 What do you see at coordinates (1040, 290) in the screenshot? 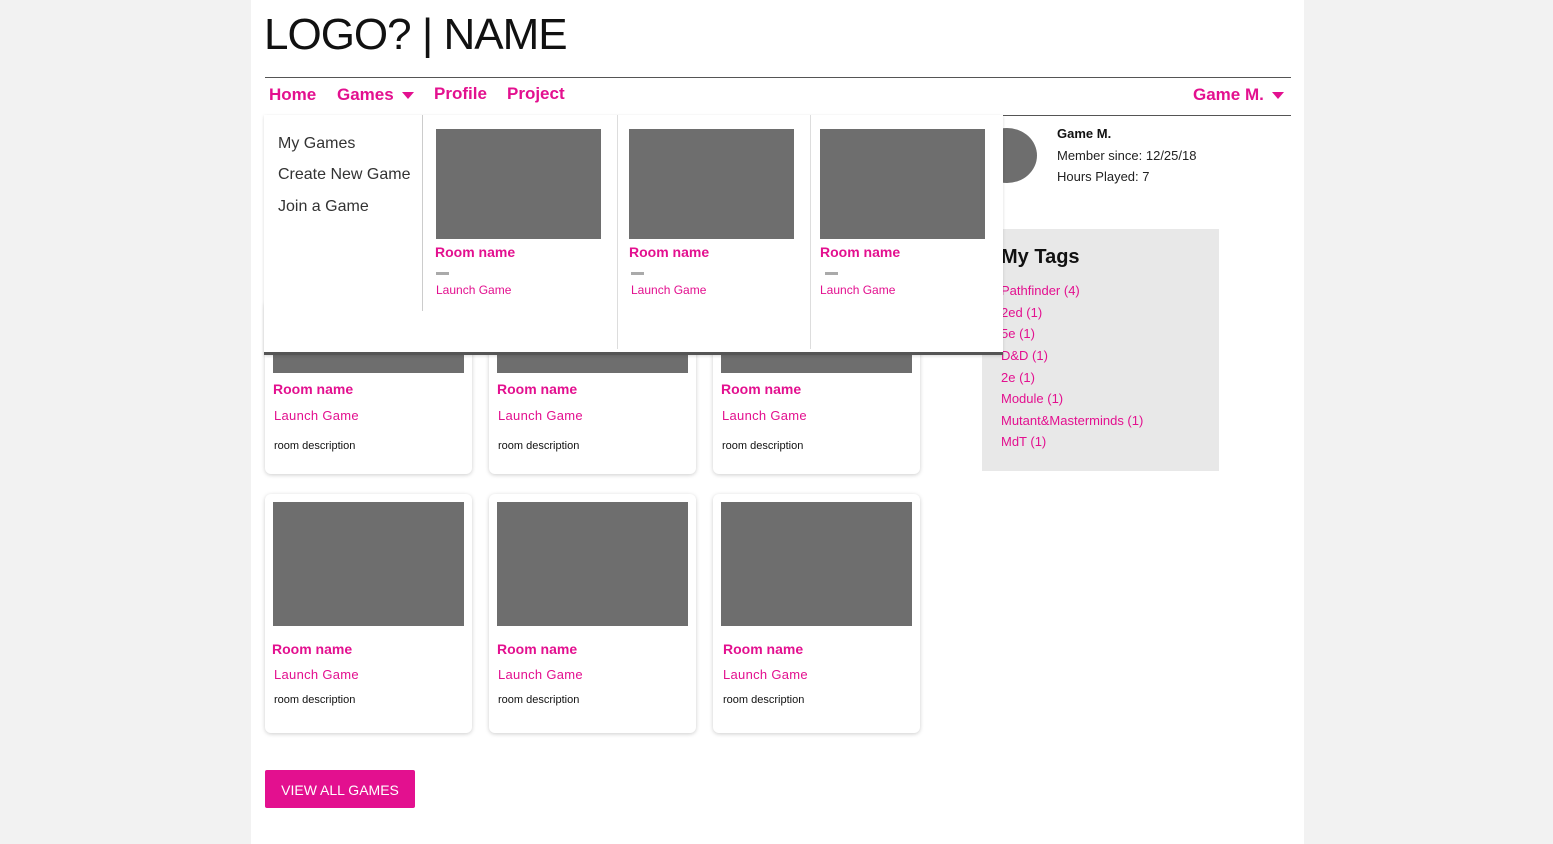
I see `tag-link: Pathfinder (4)` at bounding box center [1040, 290].